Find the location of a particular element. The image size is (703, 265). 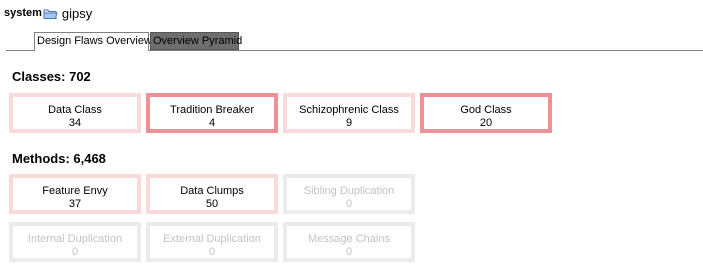

card-label: Message Chains is located at coordinates (349, 239).